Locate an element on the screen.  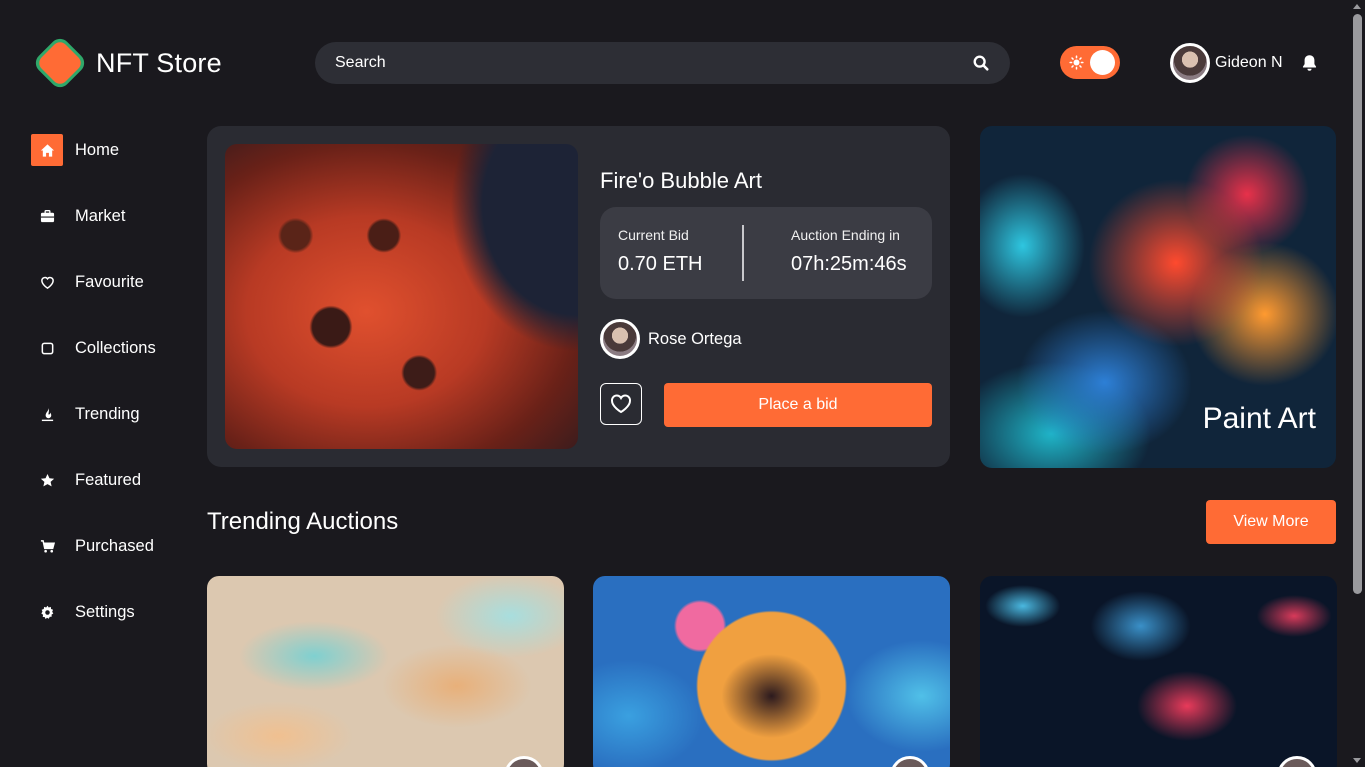
user-name: Gideon N is located at coordinates (1249, 62).